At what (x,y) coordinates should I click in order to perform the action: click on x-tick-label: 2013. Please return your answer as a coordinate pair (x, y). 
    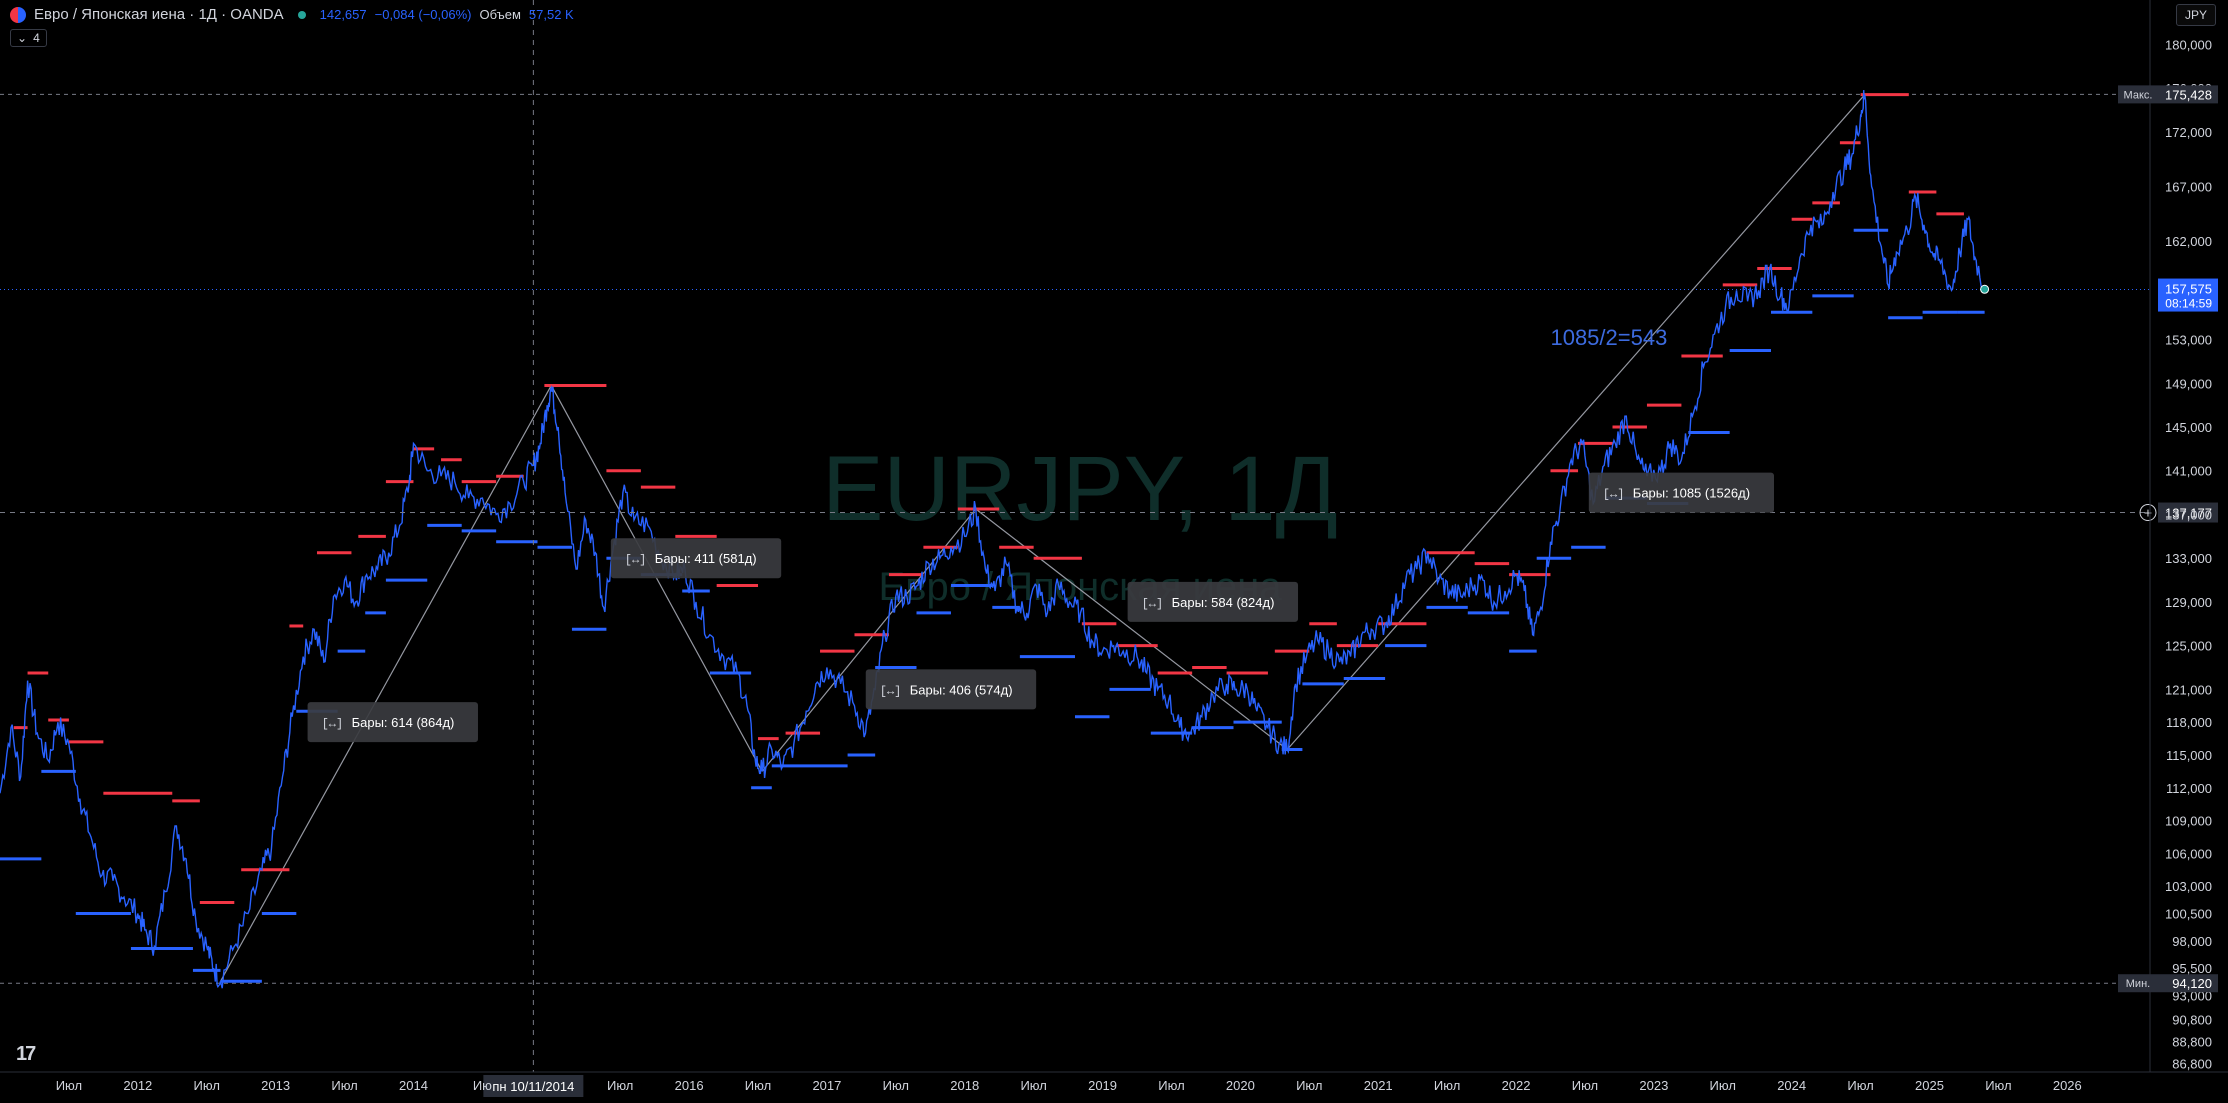
    Looking at the image, I should click on (275, 1085).